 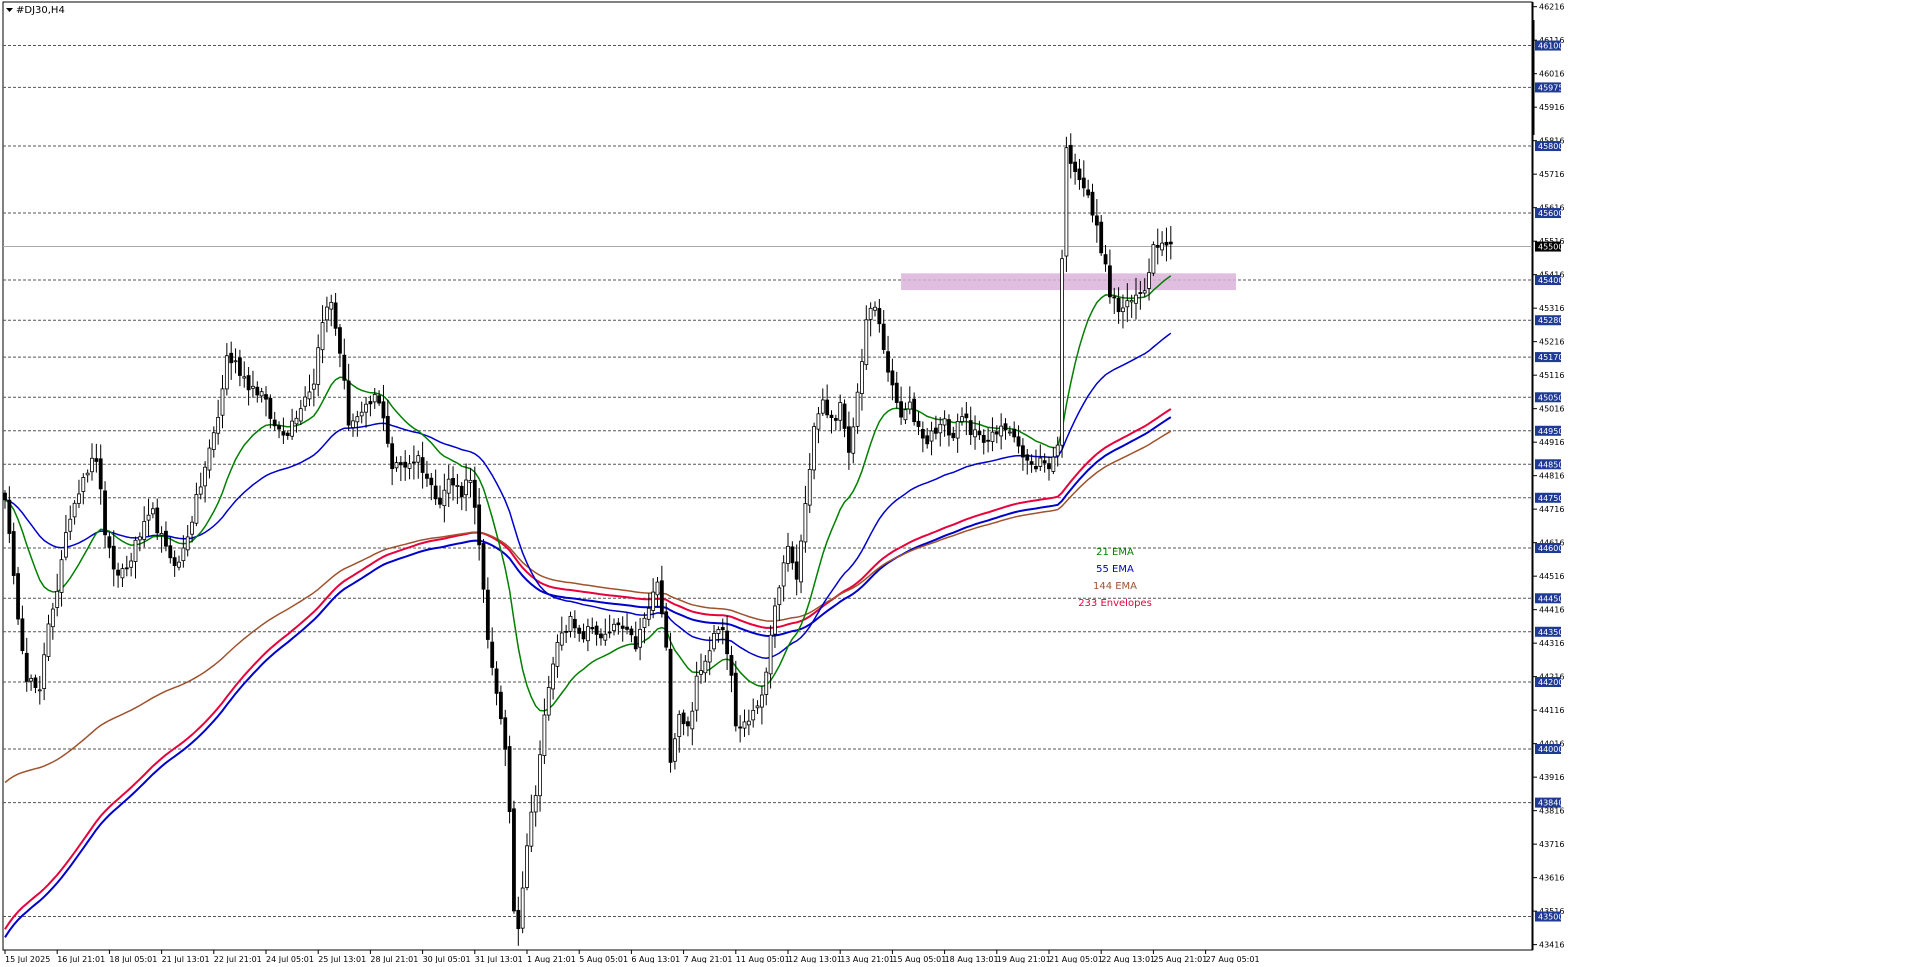 What do you see at coordinates (1551, 509) in the screenshot?
I see `price-tick-label: 44716` at bounding box center [1551, 509].